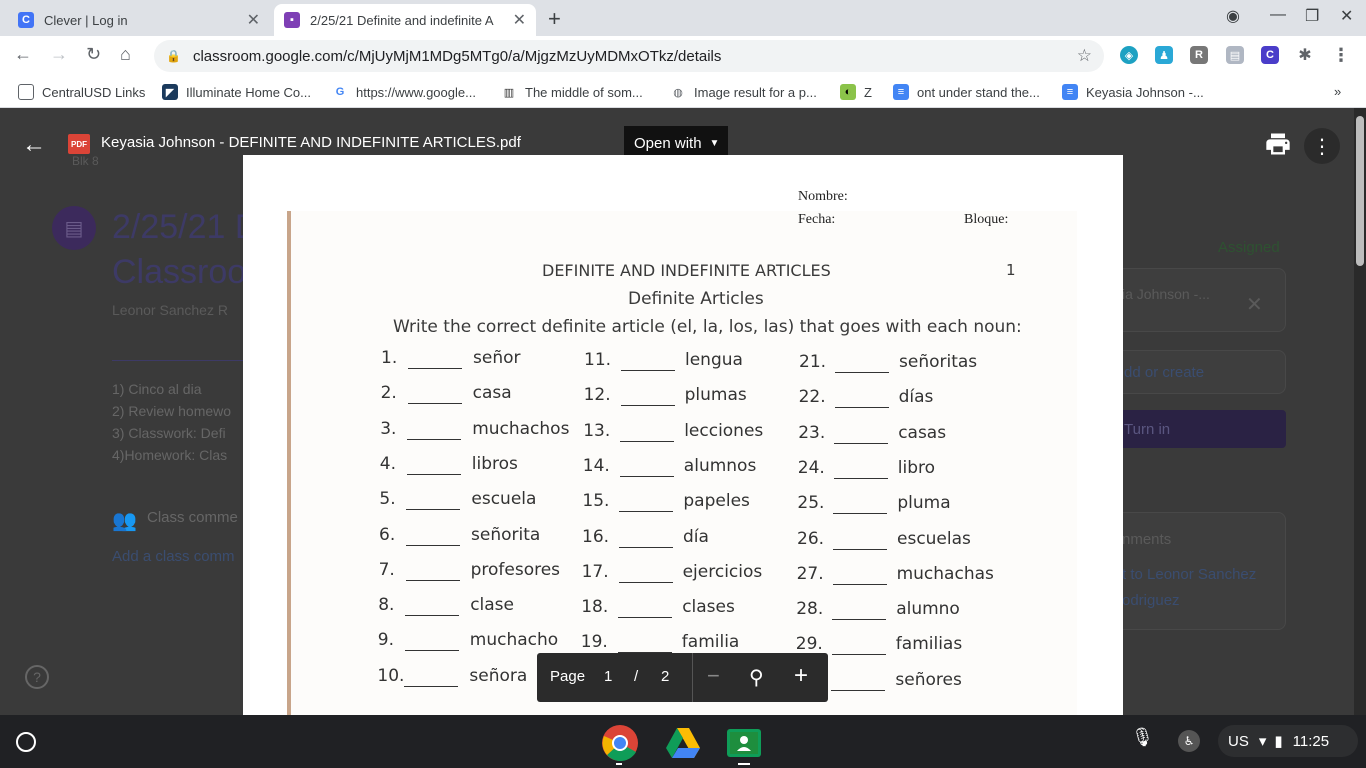 The height and width of the screenshot is (768, 1366). What do you see at coordinates (714, 143) in the screenshot?
I see `chevron-down-icon: ▼` at bounding box center [714, 143].